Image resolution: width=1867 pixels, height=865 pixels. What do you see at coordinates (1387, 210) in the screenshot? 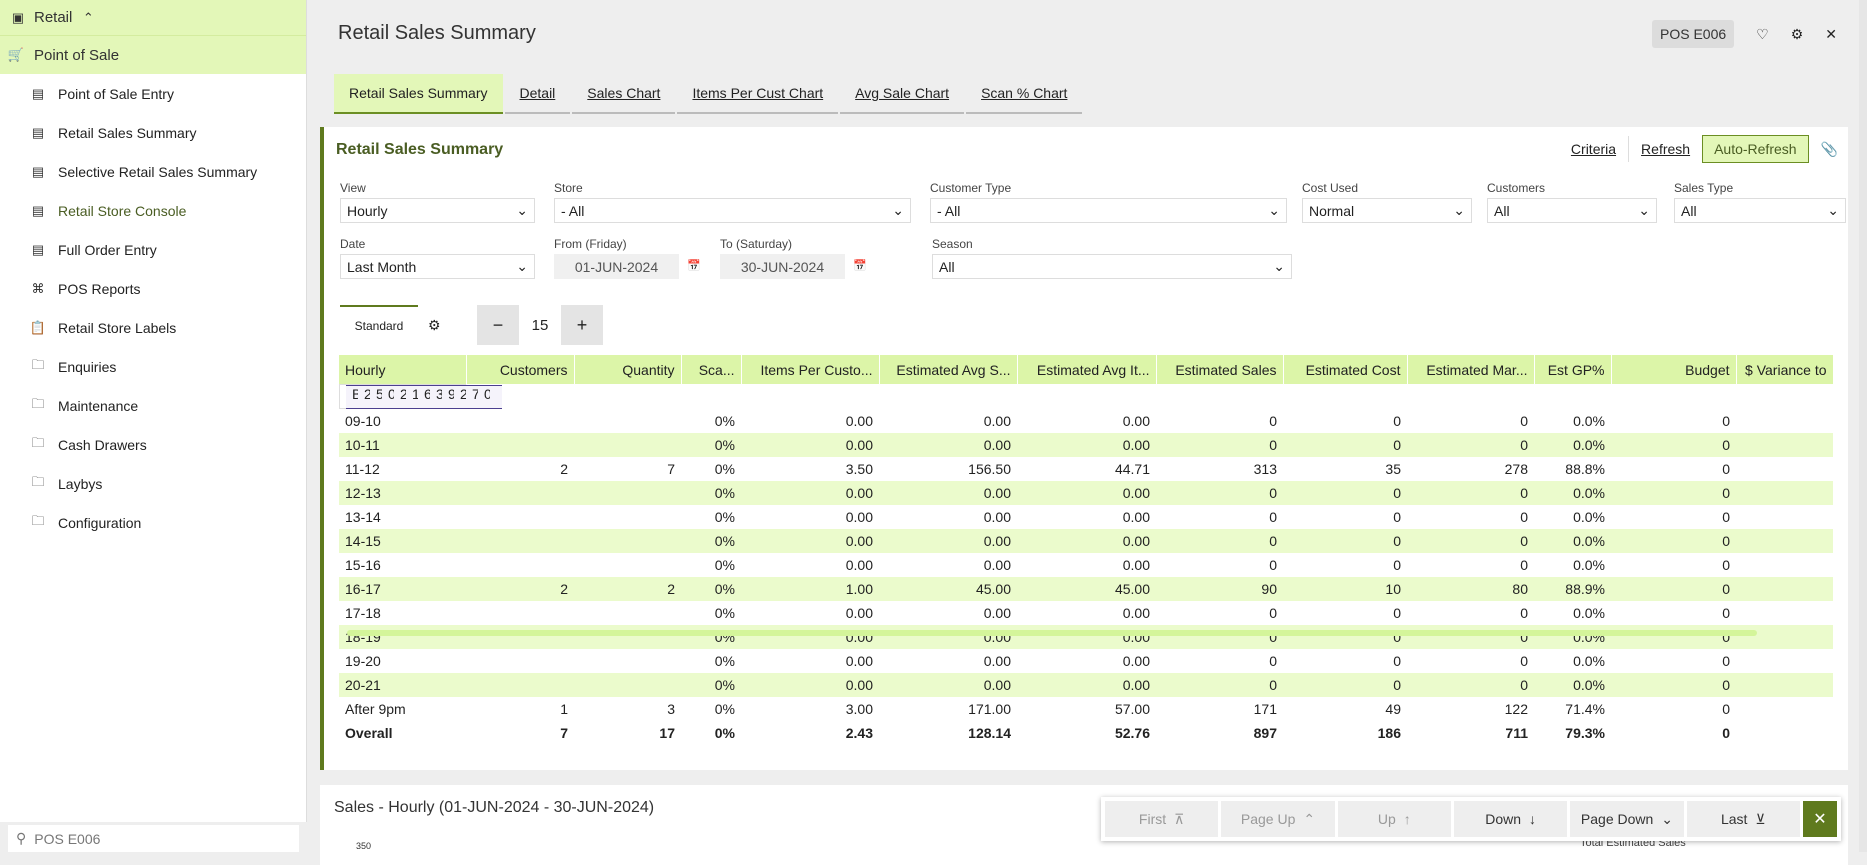
I see `cost-used-select: Normal ⌄` at bounding box center [1387, 210].